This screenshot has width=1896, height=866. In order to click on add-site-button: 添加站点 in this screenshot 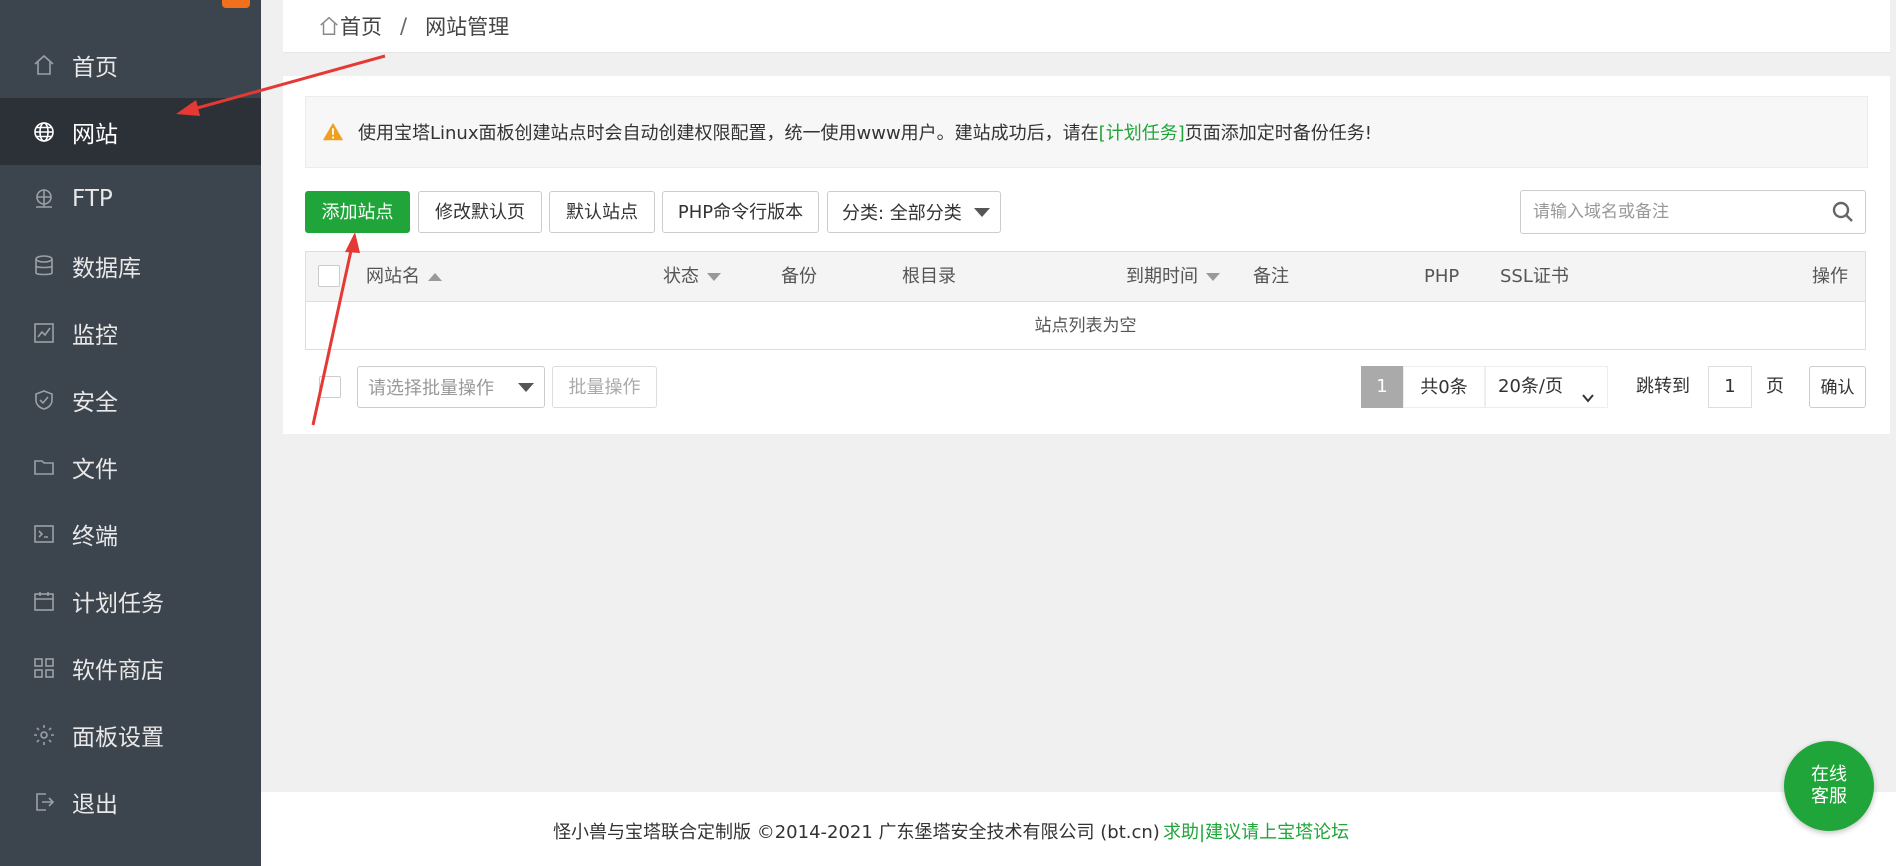, I will do `click(357, 212)`.